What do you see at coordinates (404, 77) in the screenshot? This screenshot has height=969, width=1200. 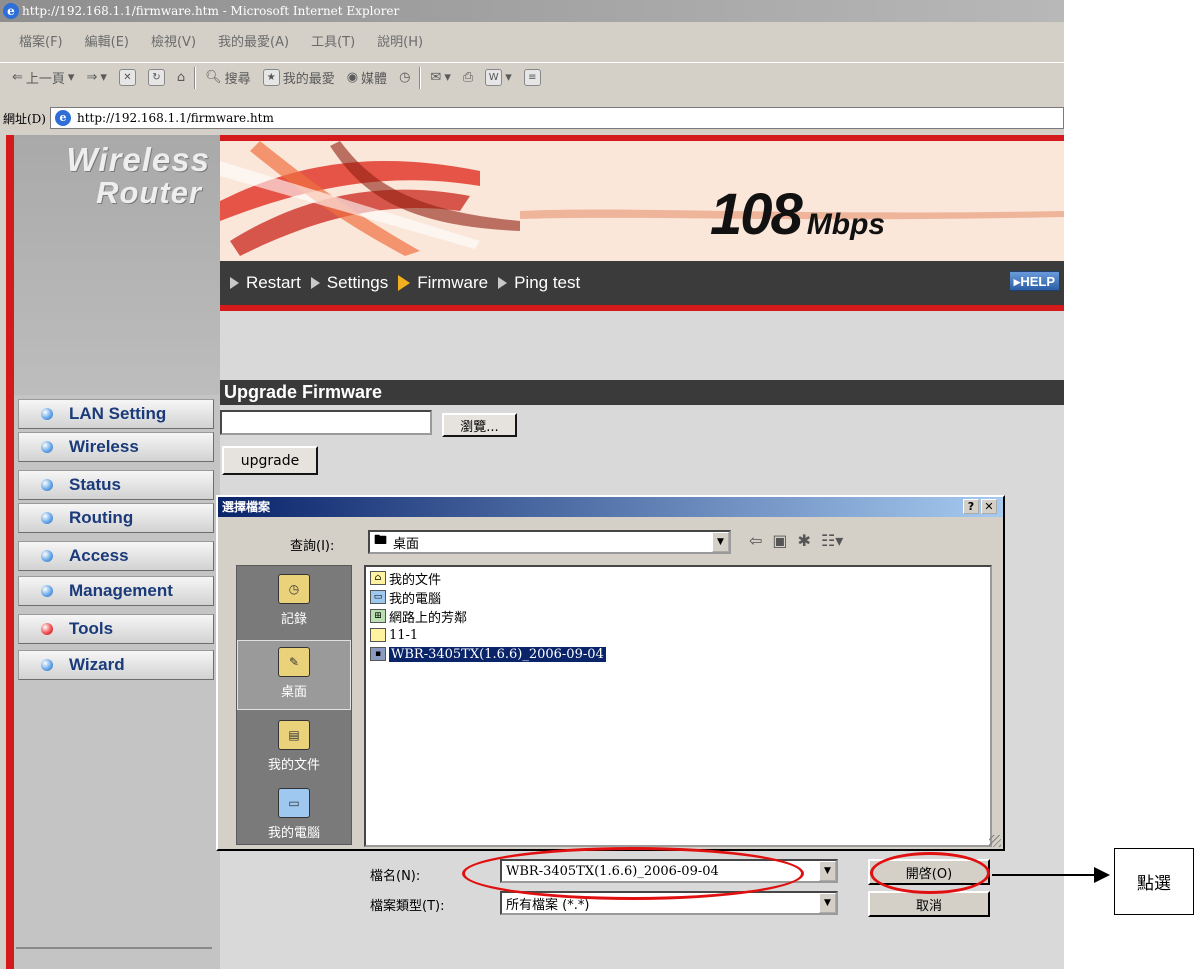 I see `history-button: ◷` at bounding box center [404, 77].